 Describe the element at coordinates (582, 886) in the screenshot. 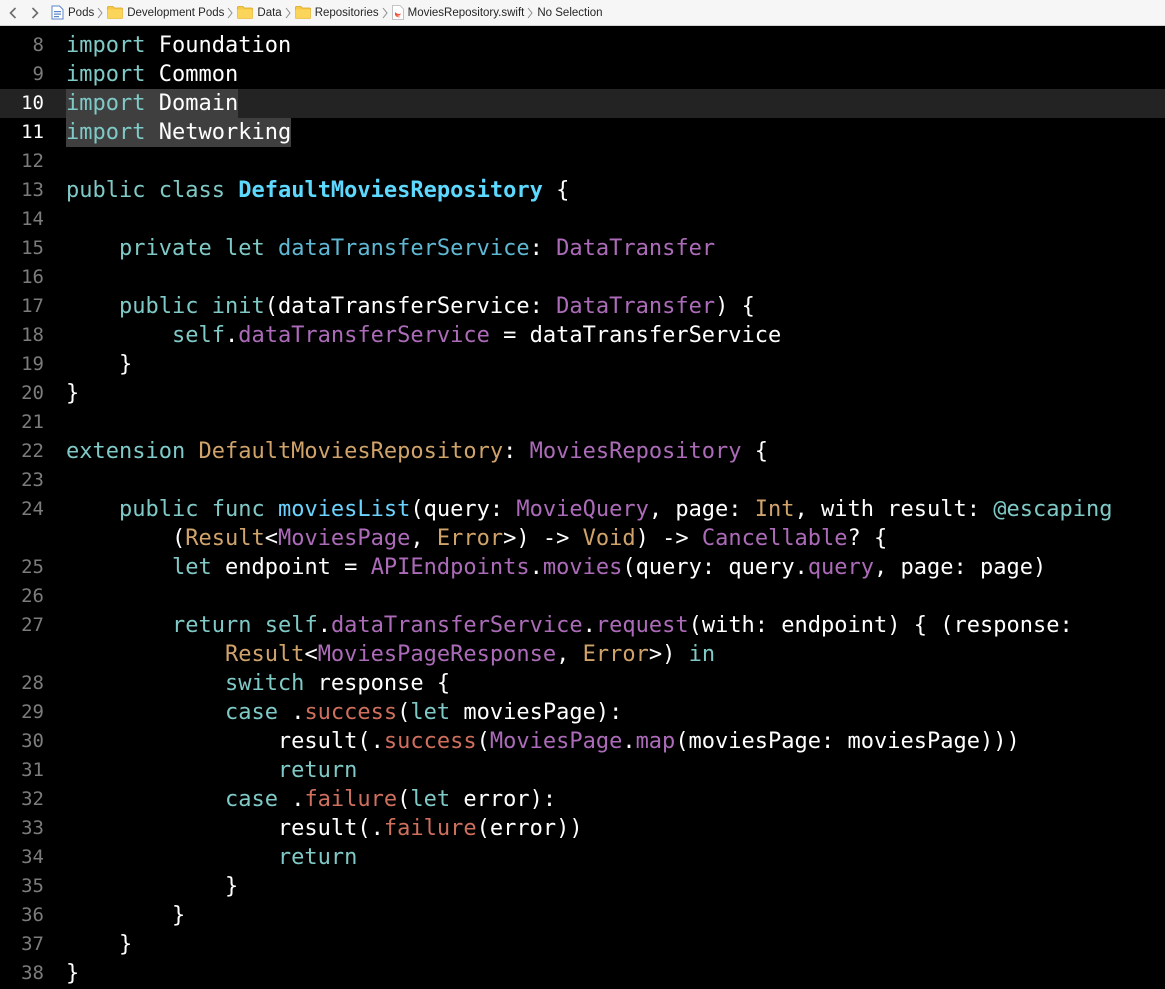

I see `code-line: 35 }` at that location.